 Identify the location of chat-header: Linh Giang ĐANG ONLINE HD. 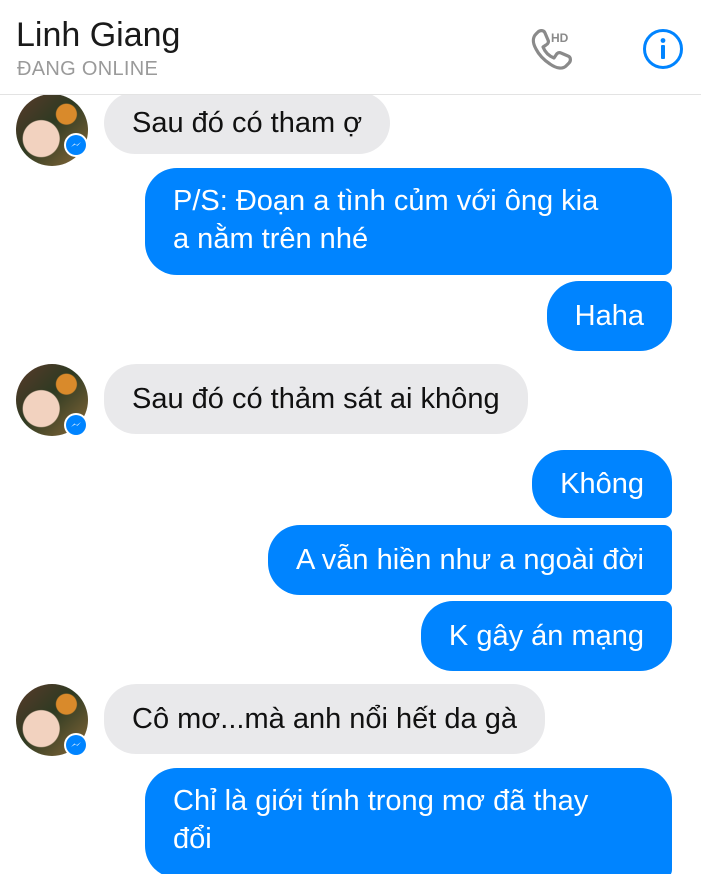
(350, 47).